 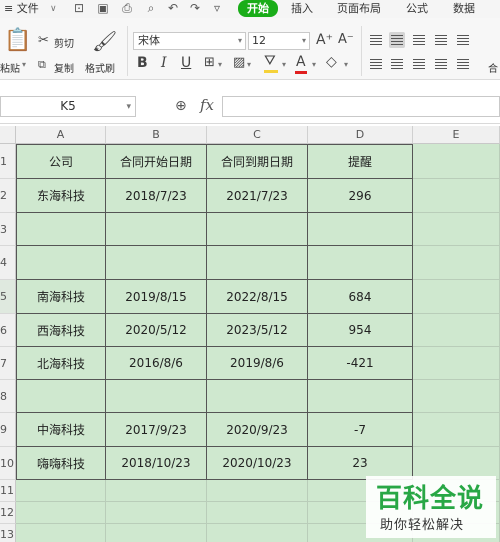 I want to click on print-preview-icon: ⌕, so click(x=151, y=8).